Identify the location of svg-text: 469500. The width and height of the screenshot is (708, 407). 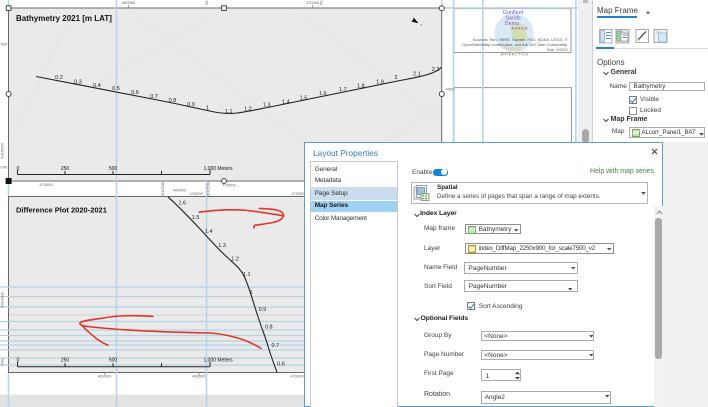
(129, 2).